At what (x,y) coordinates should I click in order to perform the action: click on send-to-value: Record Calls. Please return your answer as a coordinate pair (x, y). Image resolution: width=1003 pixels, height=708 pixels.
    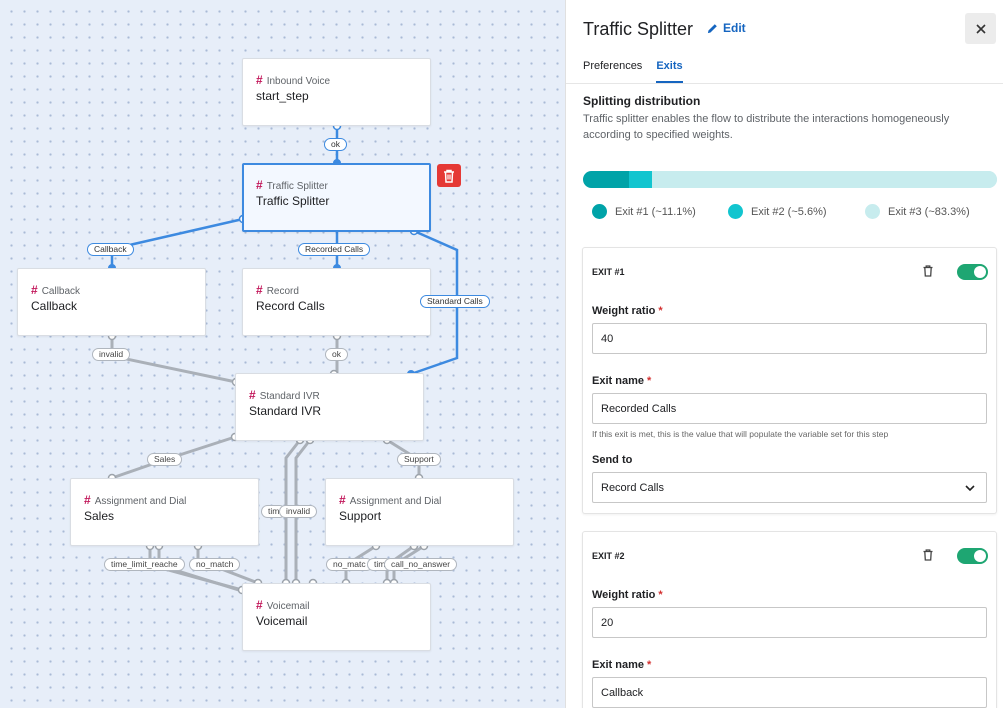
    Looking at the image, I should click on (632, 487).